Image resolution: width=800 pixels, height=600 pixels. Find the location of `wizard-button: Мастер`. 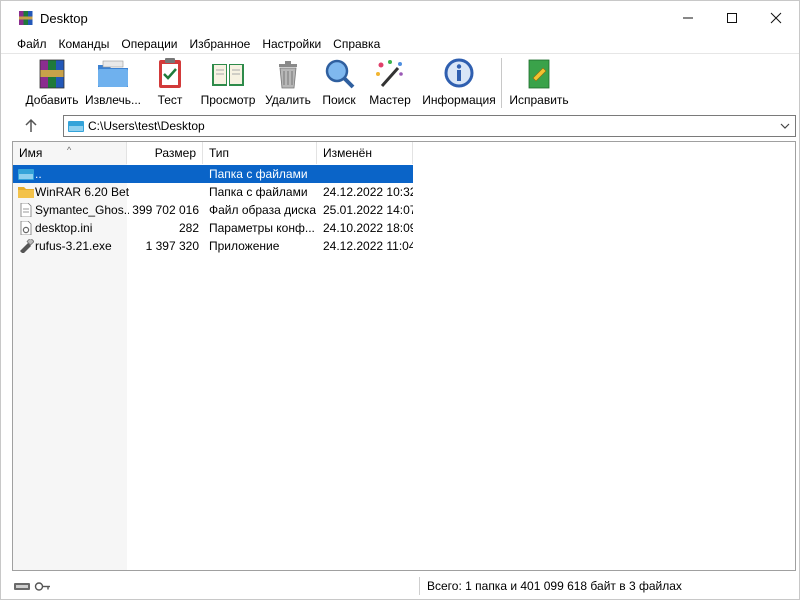

wizard-button: Мастер is located at coordinates (390, 83).